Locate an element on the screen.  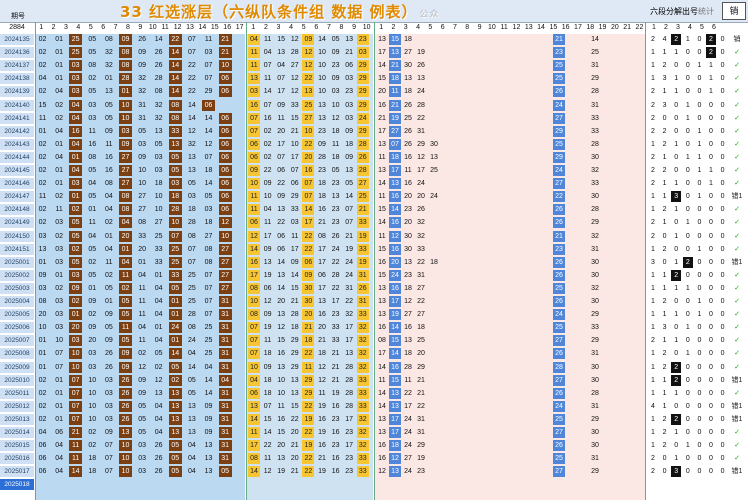
zone-b-number: 04 is located at coordinates (254, 380).